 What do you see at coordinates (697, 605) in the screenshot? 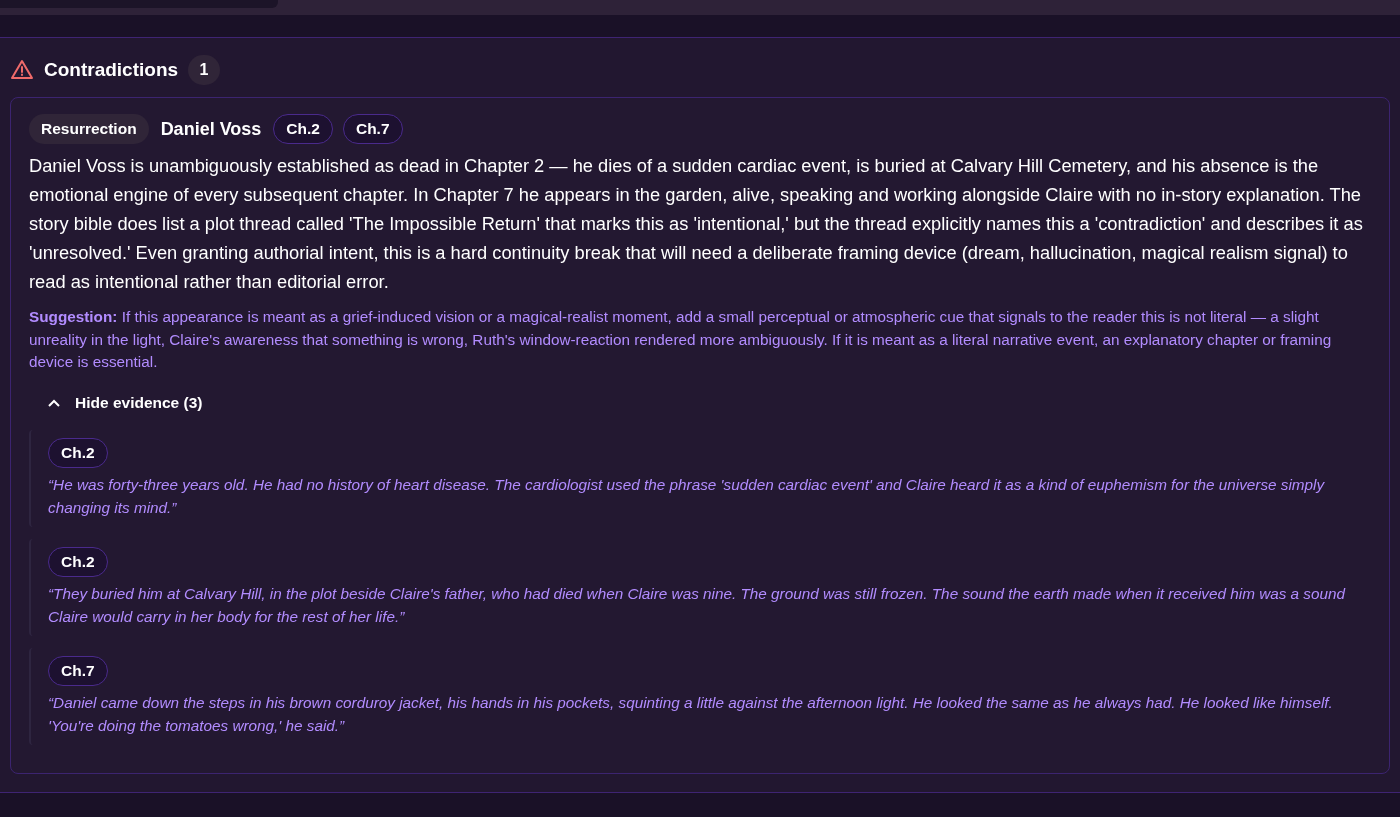
I see `evidence-quote: “They buried him at Calvary Hill, in the plot beside Claire's father, who had died when Claire was nine. The ground was still frozen. The sound the earth made when it received him was a sound Claire would carry in her body for the rest of her life.”` at bounding box center [697, 605].